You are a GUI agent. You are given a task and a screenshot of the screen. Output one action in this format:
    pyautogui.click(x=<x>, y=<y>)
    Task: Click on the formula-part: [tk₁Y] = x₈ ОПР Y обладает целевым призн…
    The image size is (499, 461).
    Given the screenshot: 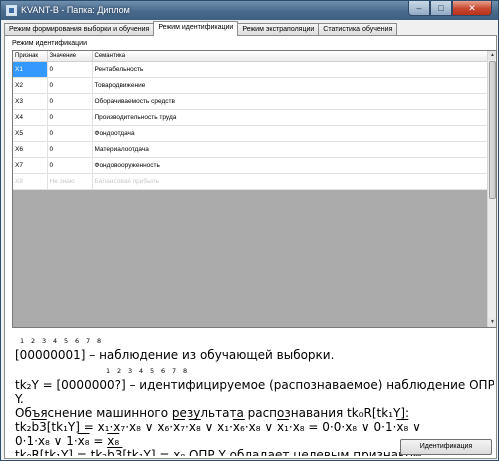 What is the action you would take?
    pyautogui.click(x=272, y=452)
    